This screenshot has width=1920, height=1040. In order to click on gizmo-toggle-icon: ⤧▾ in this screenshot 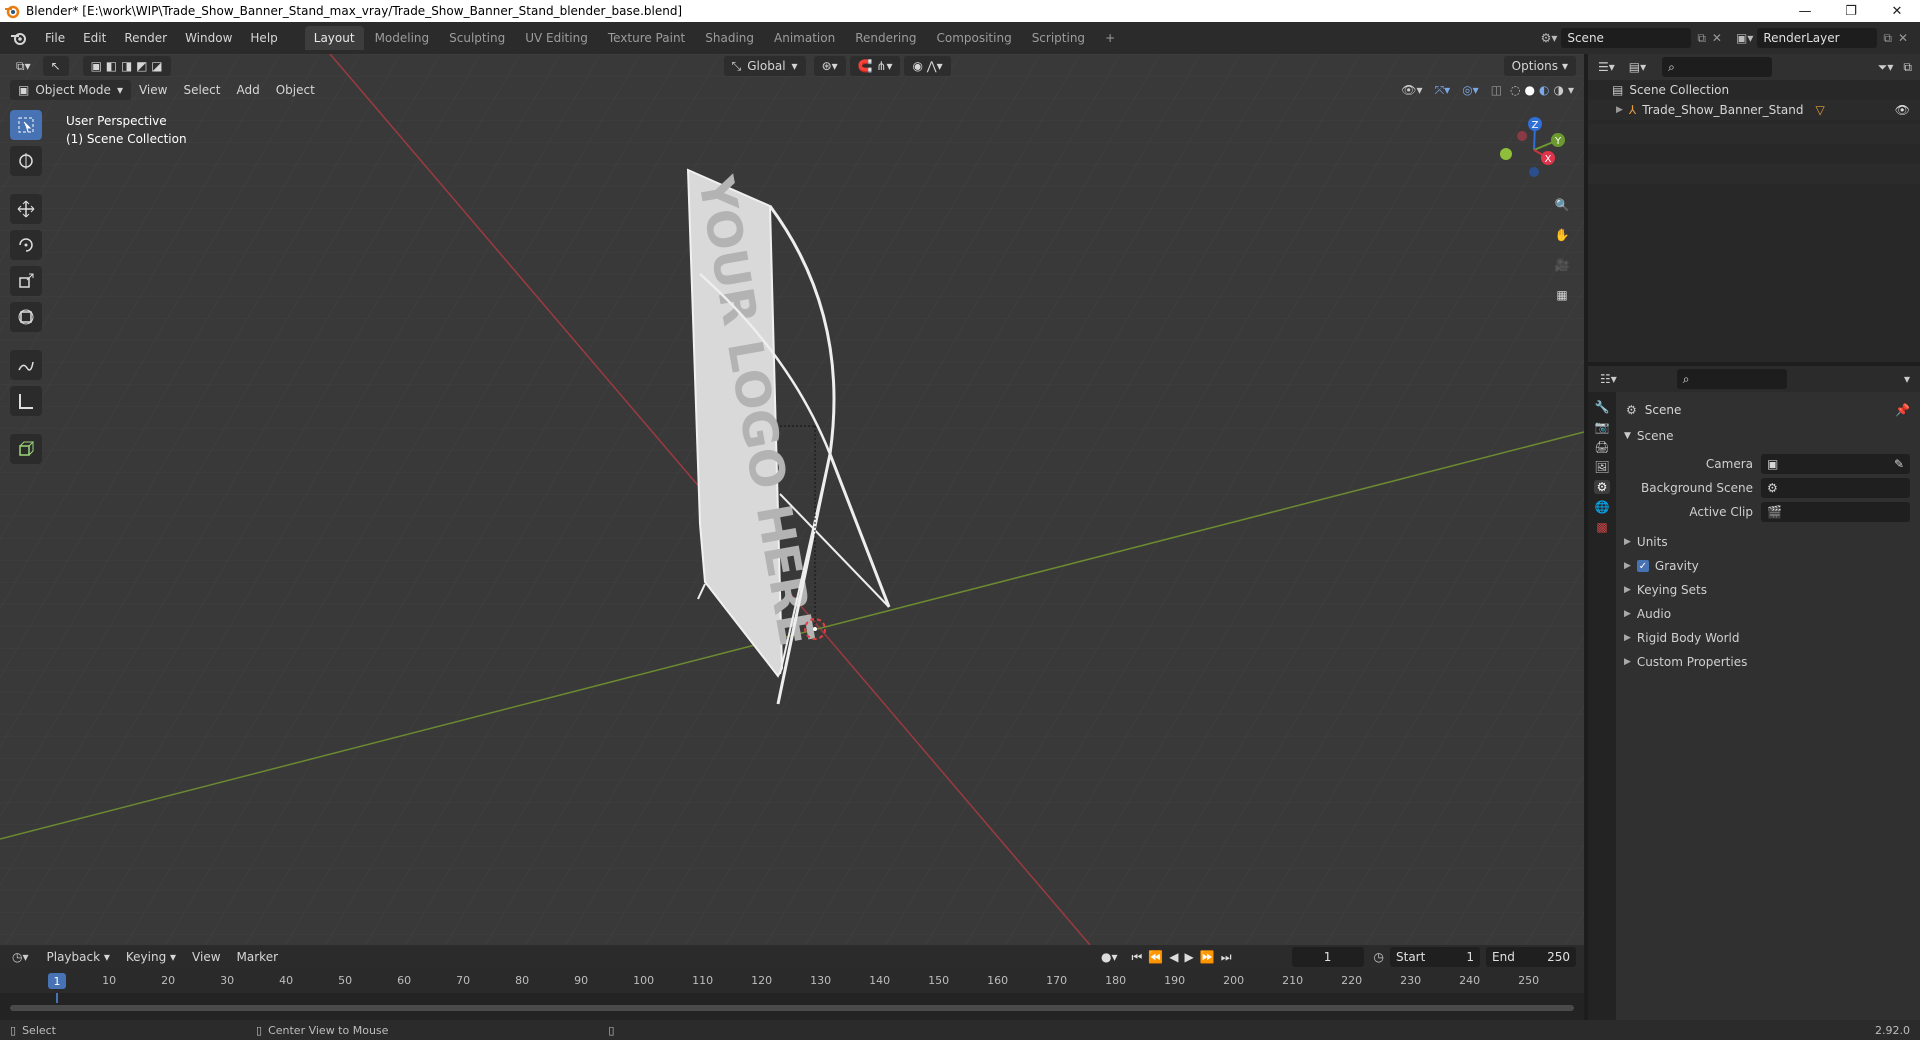, I will do `click(1443, 90)`.